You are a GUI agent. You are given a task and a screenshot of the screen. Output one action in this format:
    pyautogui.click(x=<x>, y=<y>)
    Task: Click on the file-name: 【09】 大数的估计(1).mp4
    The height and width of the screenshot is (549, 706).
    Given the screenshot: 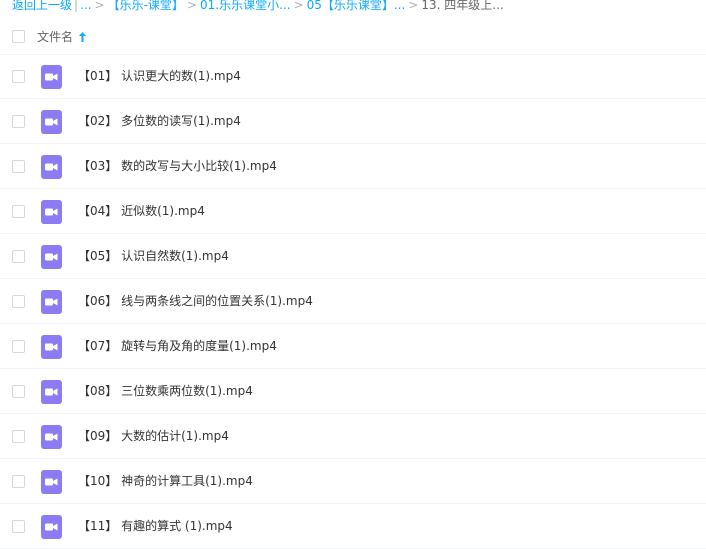 What is the action you would take?
    pyautogui.click(x=153, y=436)
    